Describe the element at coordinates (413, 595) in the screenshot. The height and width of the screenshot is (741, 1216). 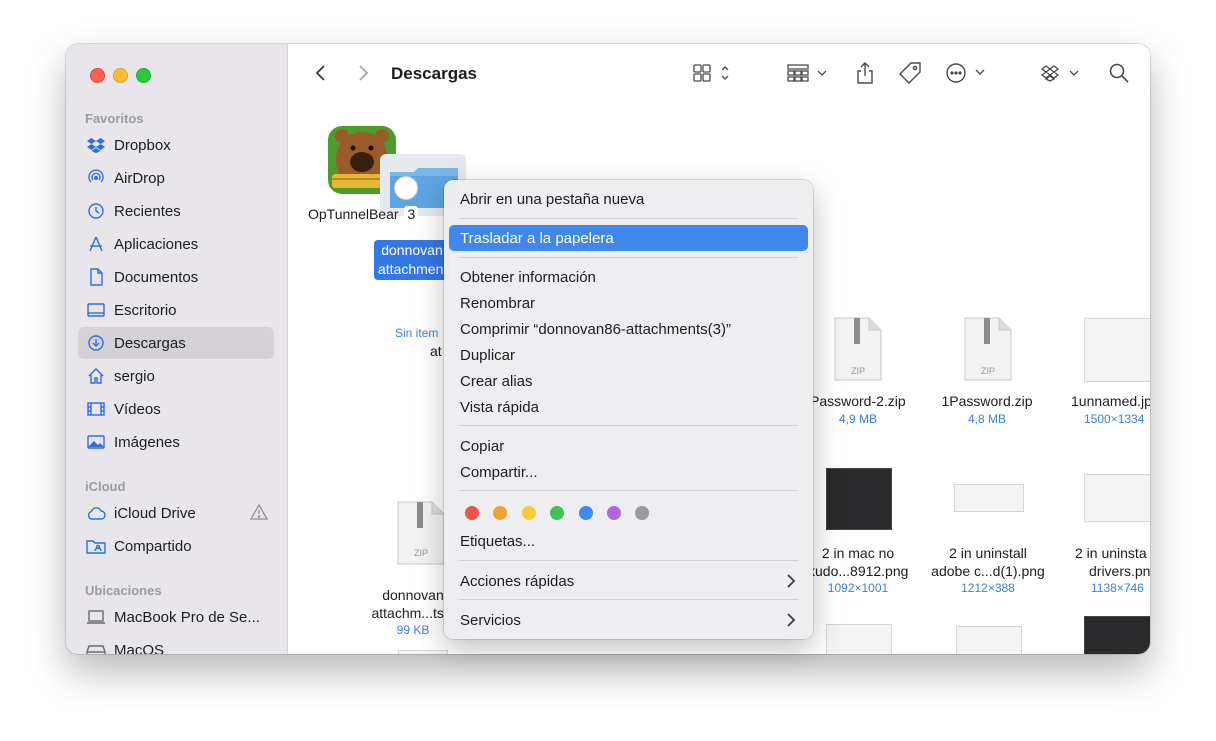
I see `file-name: donnovan` at that location.